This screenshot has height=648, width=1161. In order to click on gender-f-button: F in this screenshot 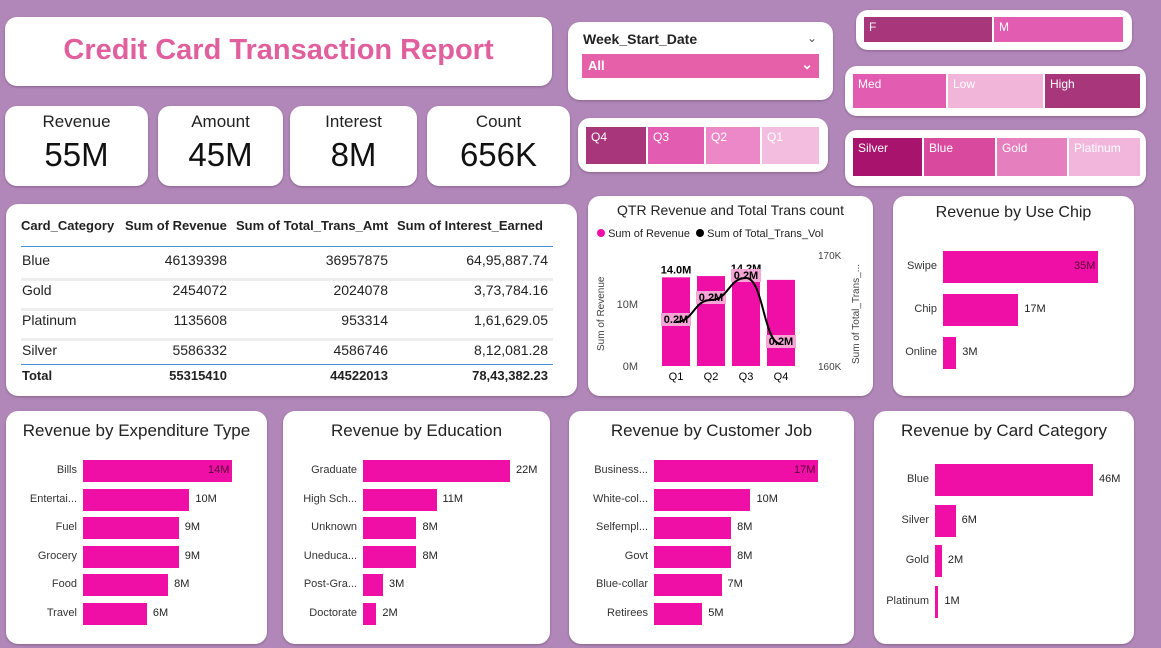, I will do `click(929, 29)`.